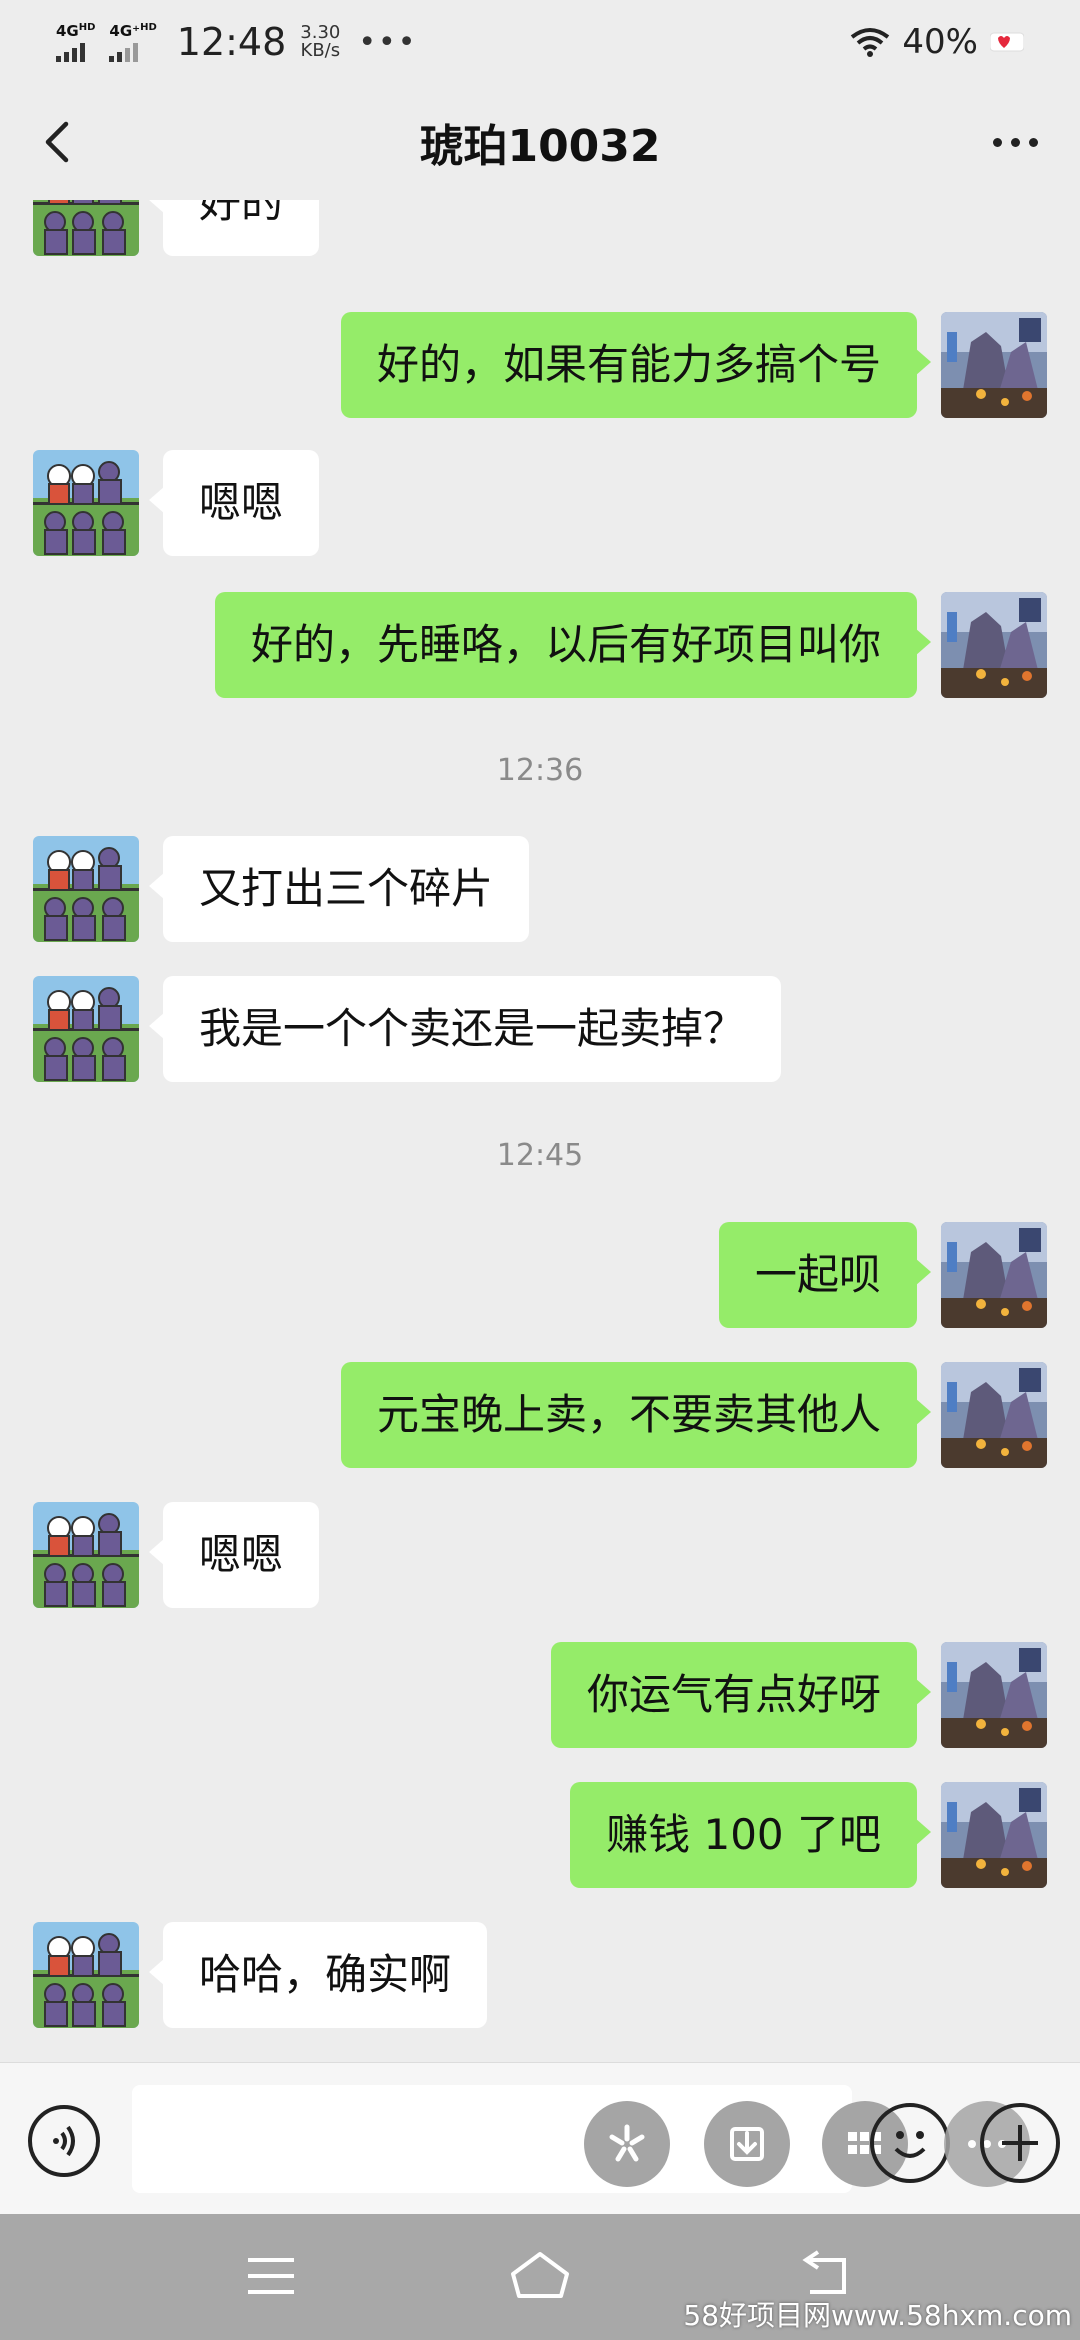 This screenshot has width=1080, height=2340. What do you see at coordinates (76, 41) in the screenshot?
I see `signal-1-icon: 4GHD` at bounding box center [76, 41].